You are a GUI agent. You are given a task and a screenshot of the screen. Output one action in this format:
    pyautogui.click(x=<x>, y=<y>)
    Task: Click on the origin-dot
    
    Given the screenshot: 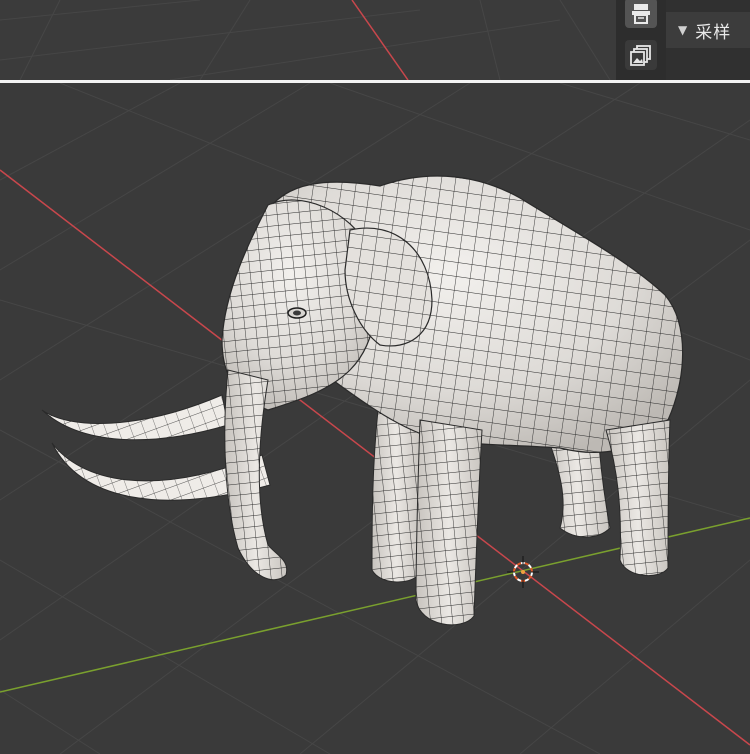 What is the action you would take?
    pyautogui.click(x=523, y=572)
    